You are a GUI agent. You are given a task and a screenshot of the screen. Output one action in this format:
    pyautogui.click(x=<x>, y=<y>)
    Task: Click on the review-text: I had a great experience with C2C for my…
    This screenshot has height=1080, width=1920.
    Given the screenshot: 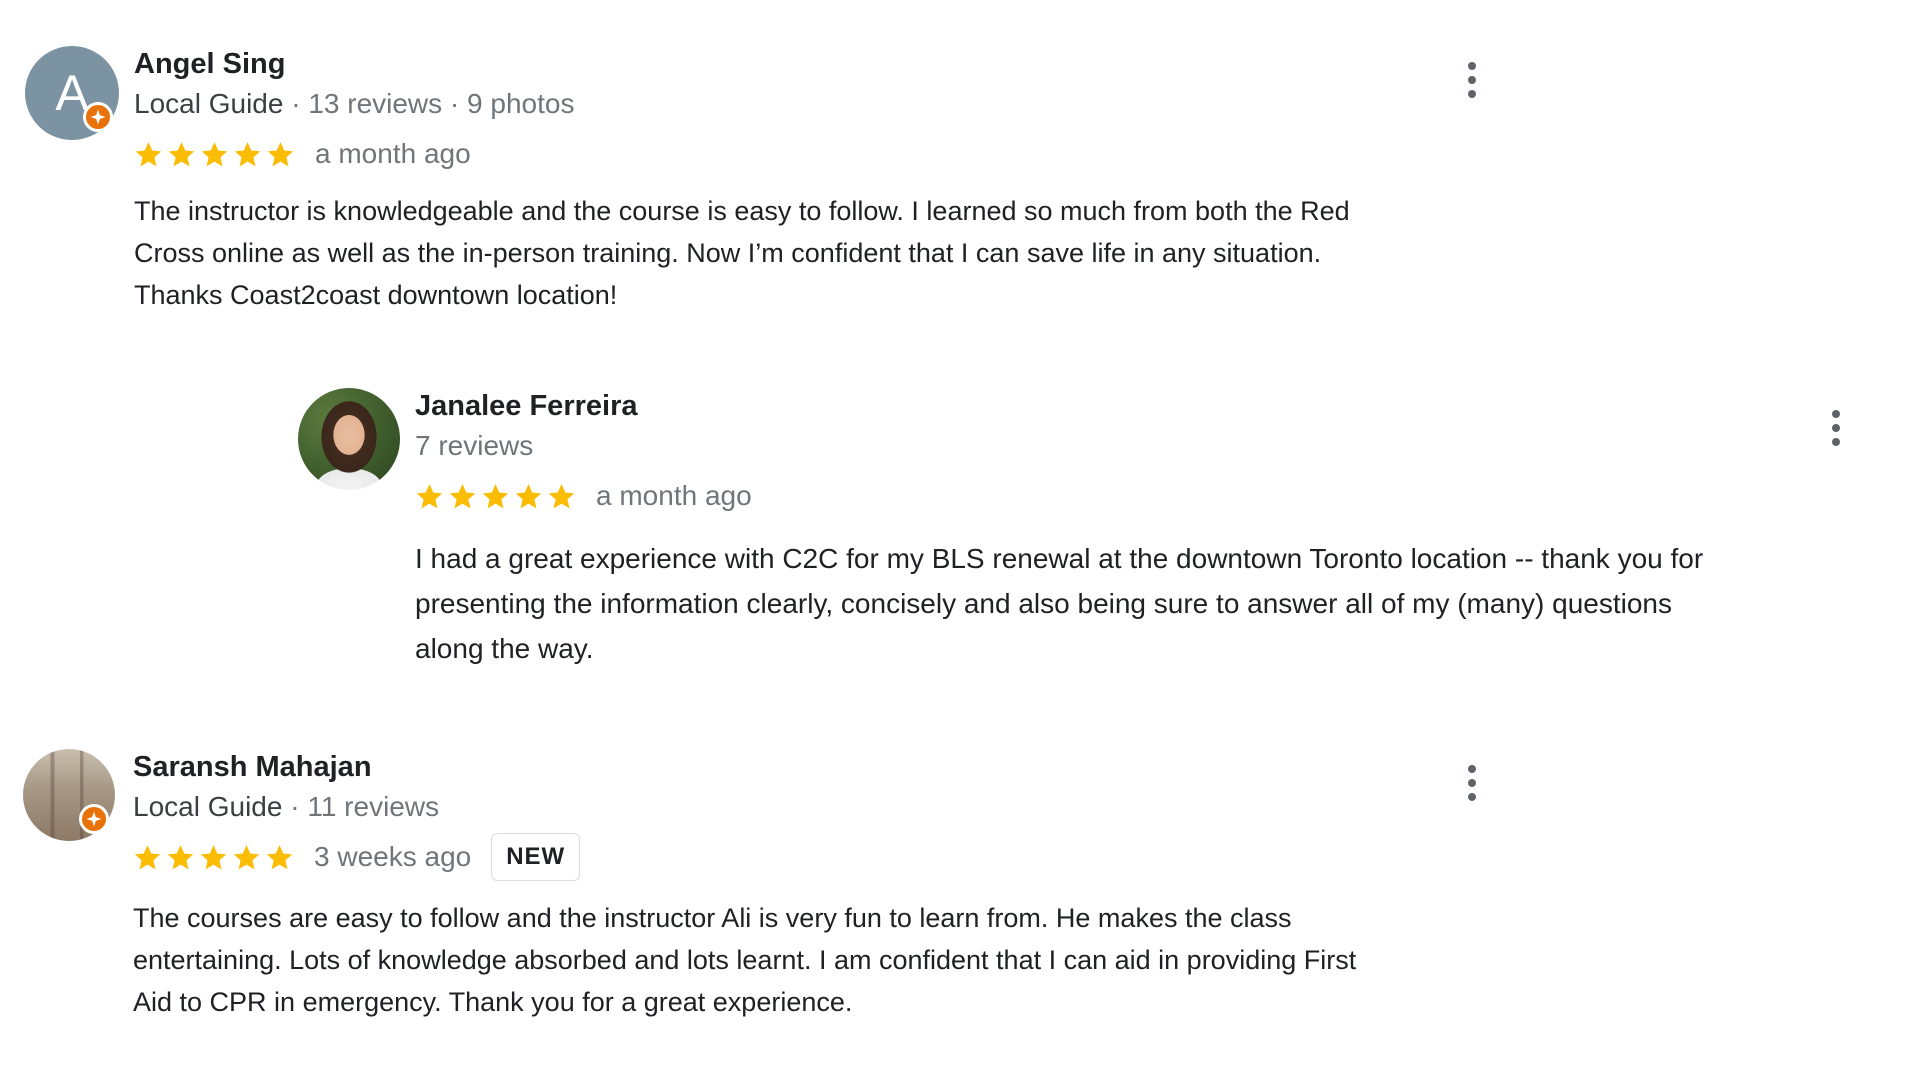 What is the action you would take?
    pyautogui.click(x=1059, y=603)
    